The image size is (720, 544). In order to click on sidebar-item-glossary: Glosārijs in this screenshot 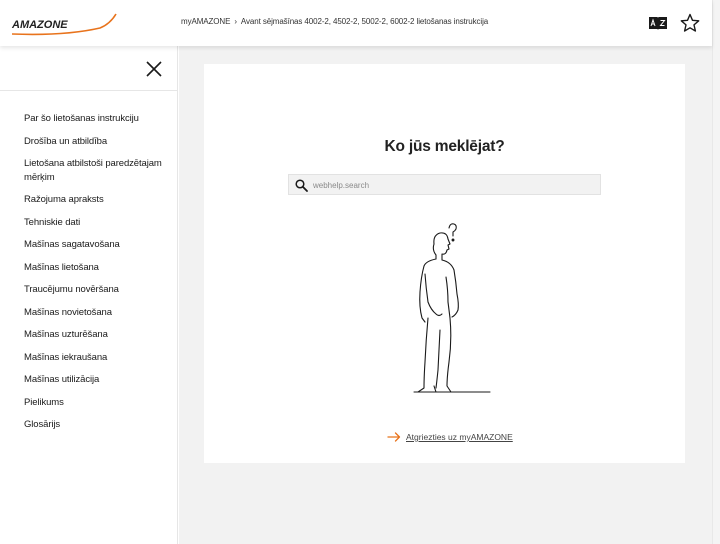, I will do `click(89, 425)`.